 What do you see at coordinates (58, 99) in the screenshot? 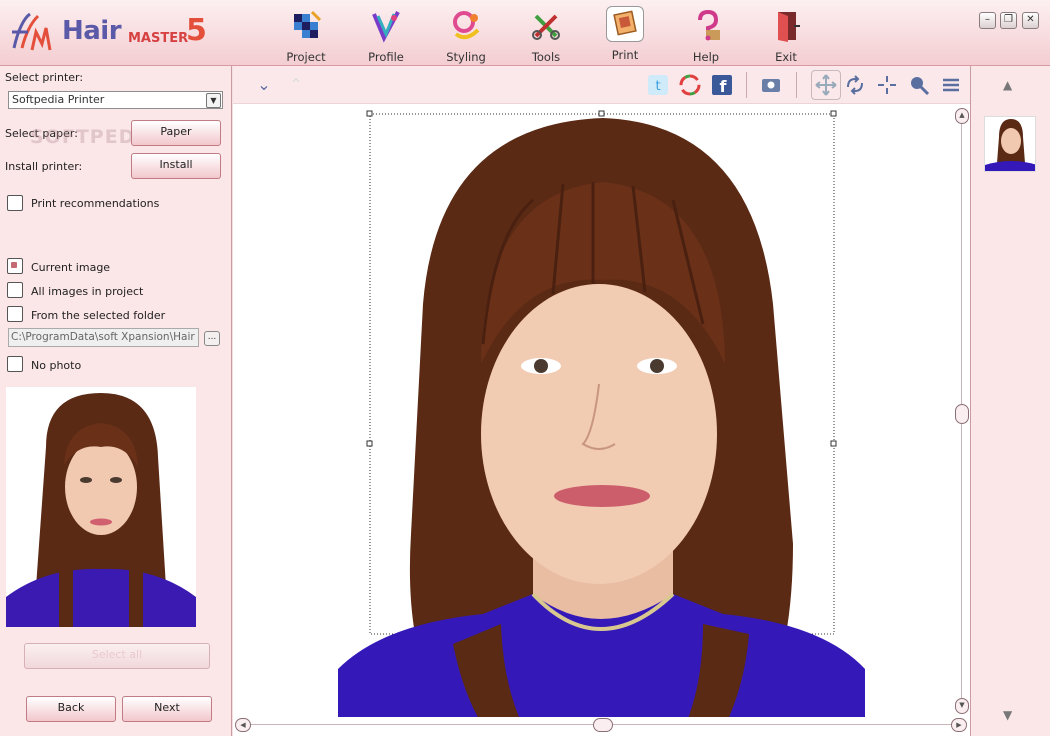
I see `printer-select-value: Softpedia Printer` at bounding box center [58, 99].